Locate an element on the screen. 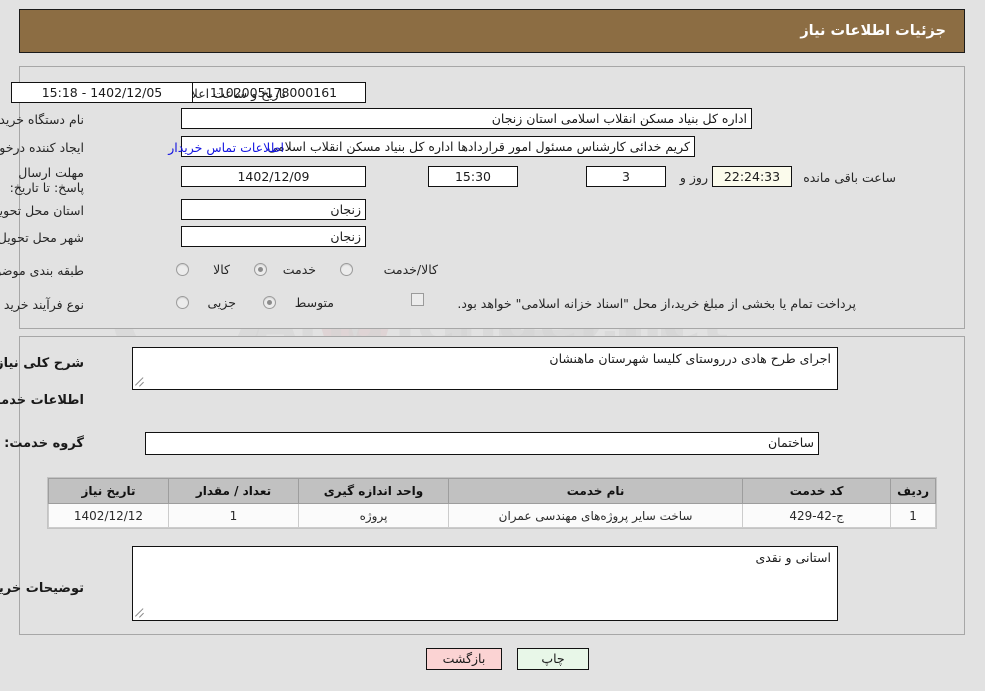 The image size is (985, 691). cell-need-date: 1402/12/12 is located at coordinates (109, 515).